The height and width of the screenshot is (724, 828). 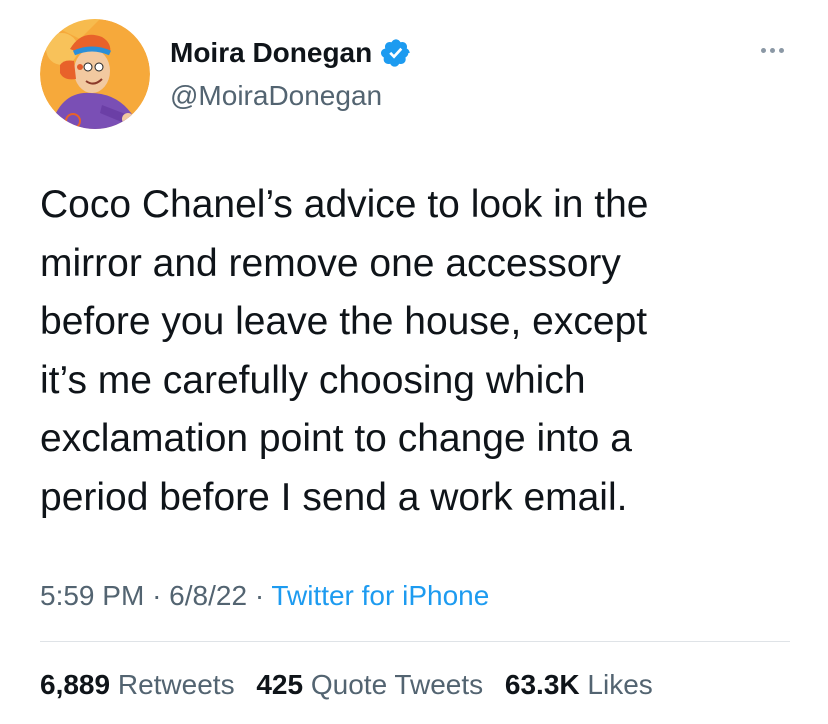 What do you see at coordinates (280, 684) in the screenshot?
I see `quote-tweets-count: 425` at bounding box center [280, 684].